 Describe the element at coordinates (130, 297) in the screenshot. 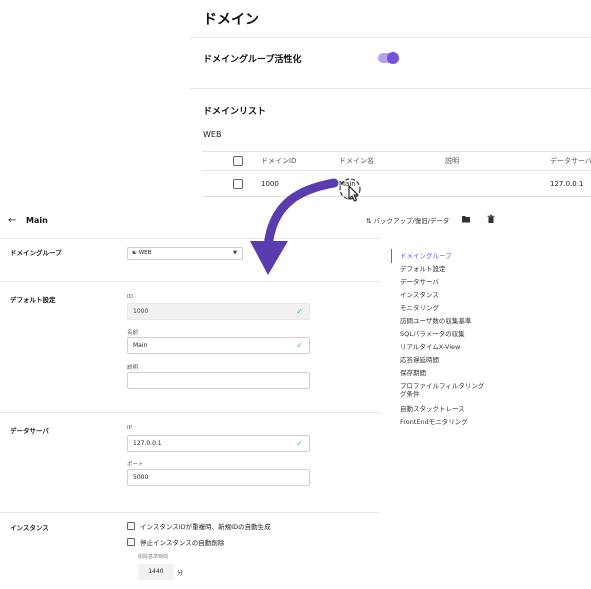

I see `id-field-label: ID` at that location.